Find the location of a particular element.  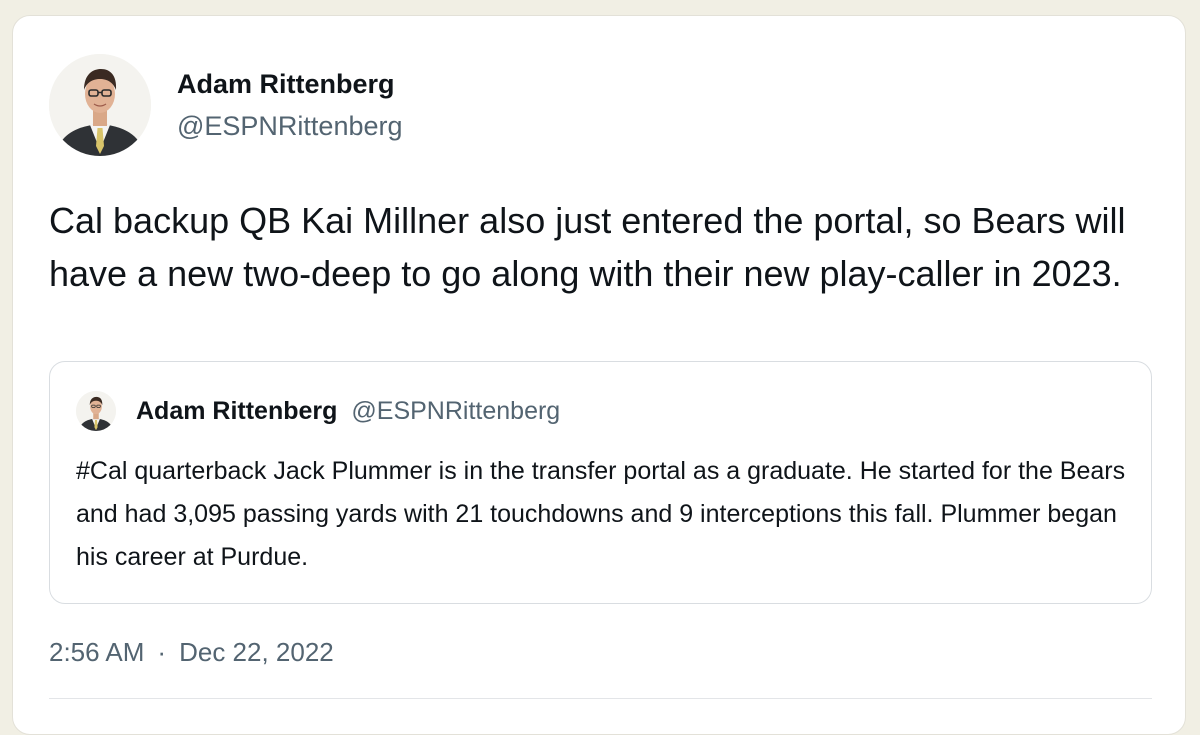

quoted-tweet-avatar is located at coordinates (96, 411).